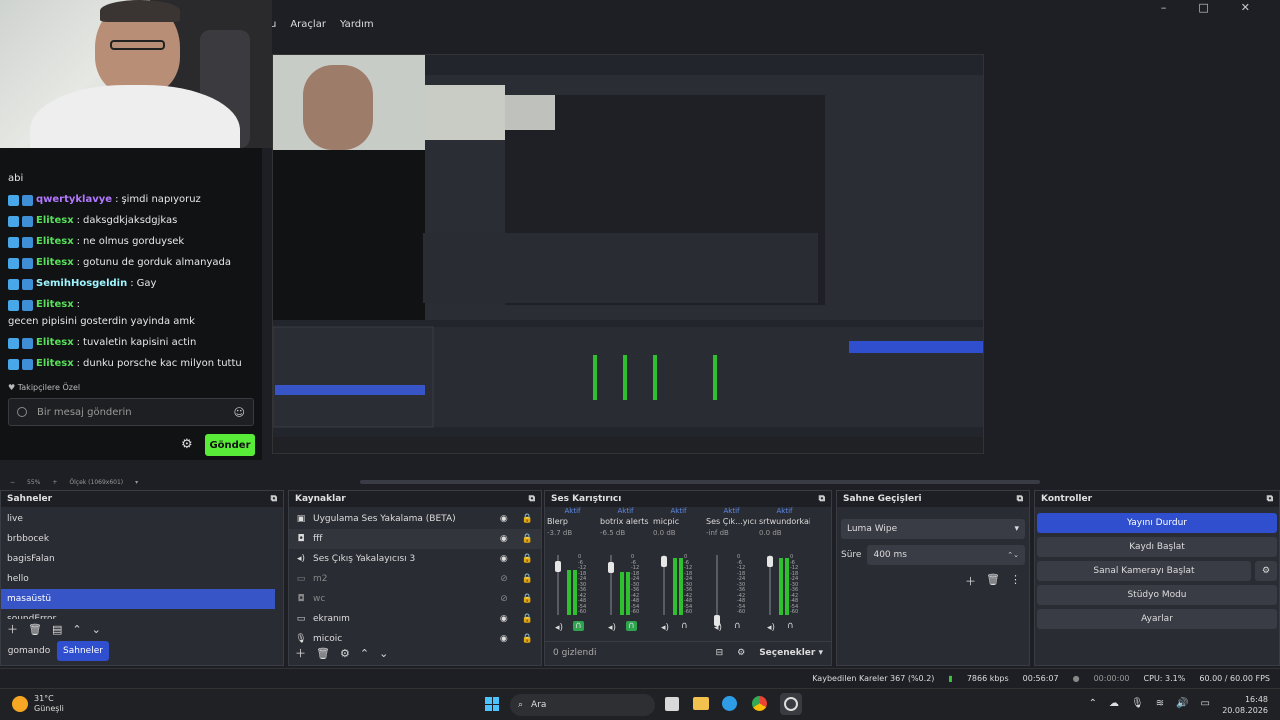 This screenshot has width=1280, height=720. Describe the element at coordinates (29, 651) in the screenshot. I see `tab-gomando: gomando` at that location.